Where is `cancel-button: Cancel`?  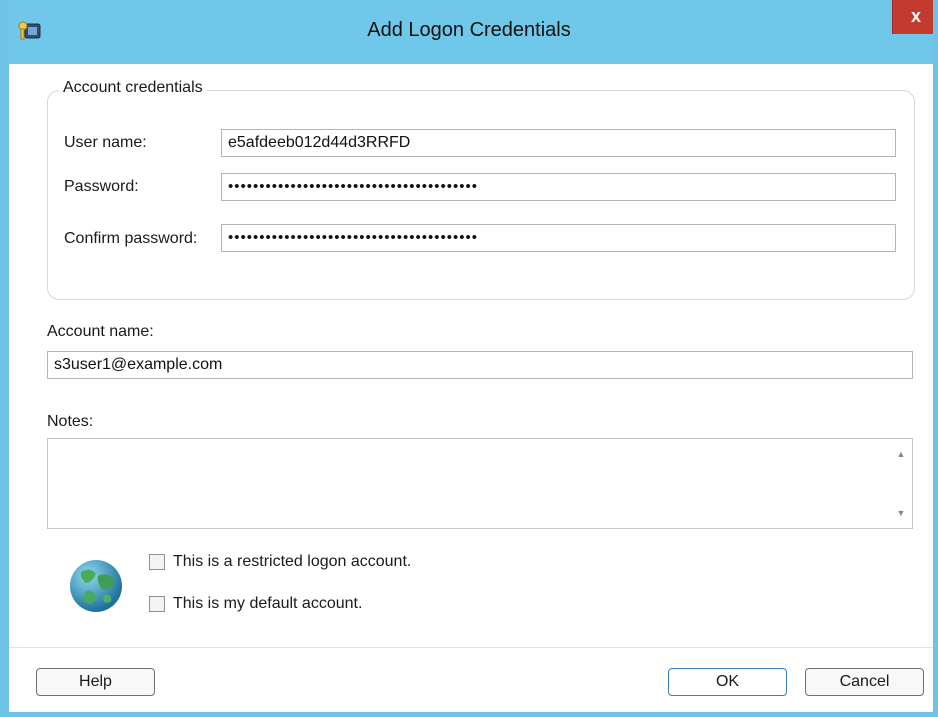 cancel-button: Cancel is located at coordinates (864, 682).